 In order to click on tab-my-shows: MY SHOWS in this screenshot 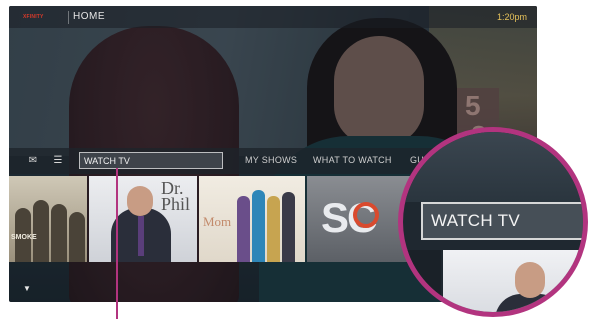, I will do `click(271, 160)`.